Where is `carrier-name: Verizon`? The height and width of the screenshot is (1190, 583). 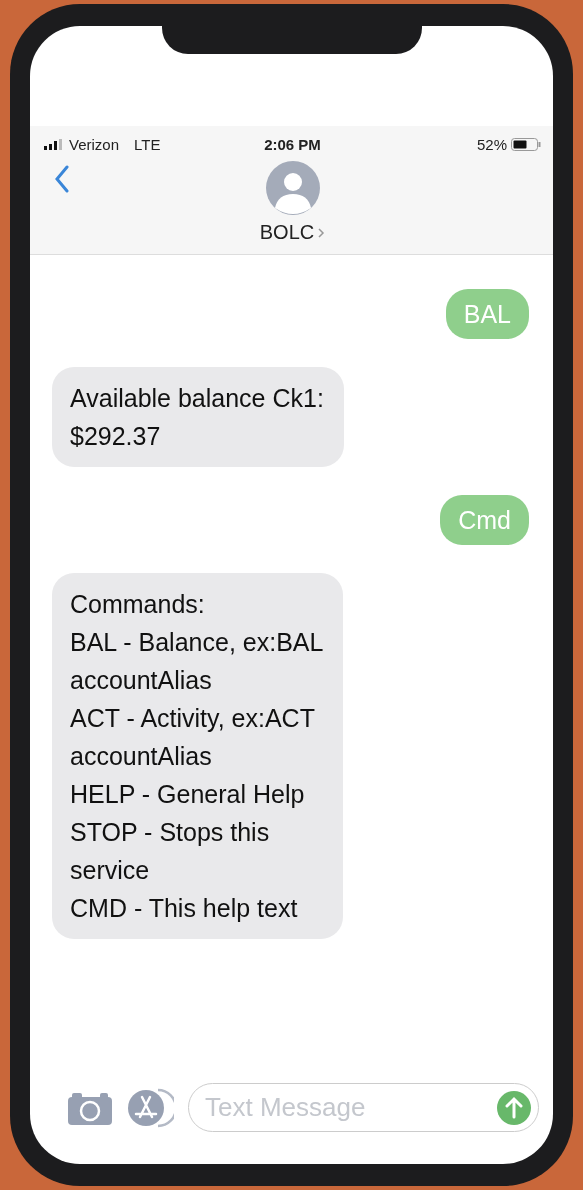
carrier-name: Verizon is located at coordinates (94, 144).